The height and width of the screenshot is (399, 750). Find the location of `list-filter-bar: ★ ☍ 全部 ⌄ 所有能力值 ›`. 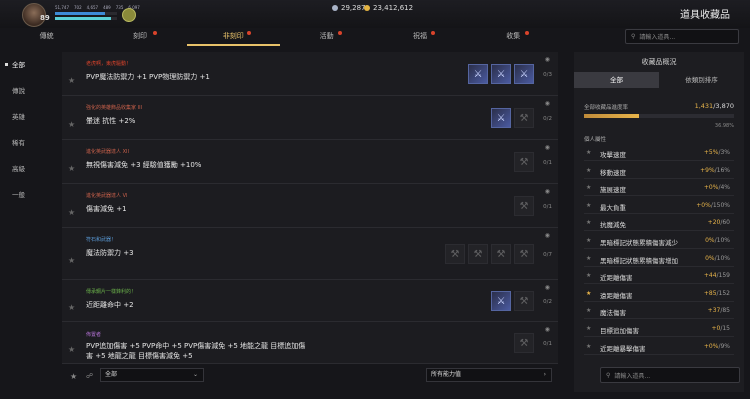

list-filter-bar: ★ ☍ 全部 ⌄ 所有能力值 › is located at coordinates (310, 376).